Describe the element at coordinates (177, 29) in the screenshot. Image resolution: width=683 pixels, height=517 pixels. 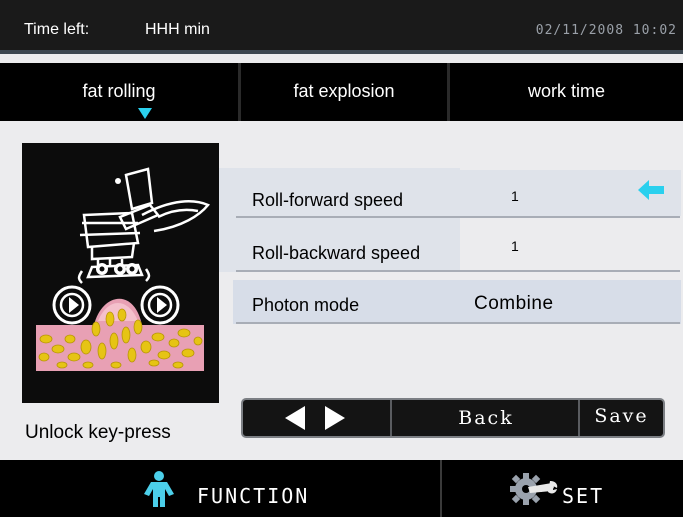
I see `time-left-value: HHH min` at that location.